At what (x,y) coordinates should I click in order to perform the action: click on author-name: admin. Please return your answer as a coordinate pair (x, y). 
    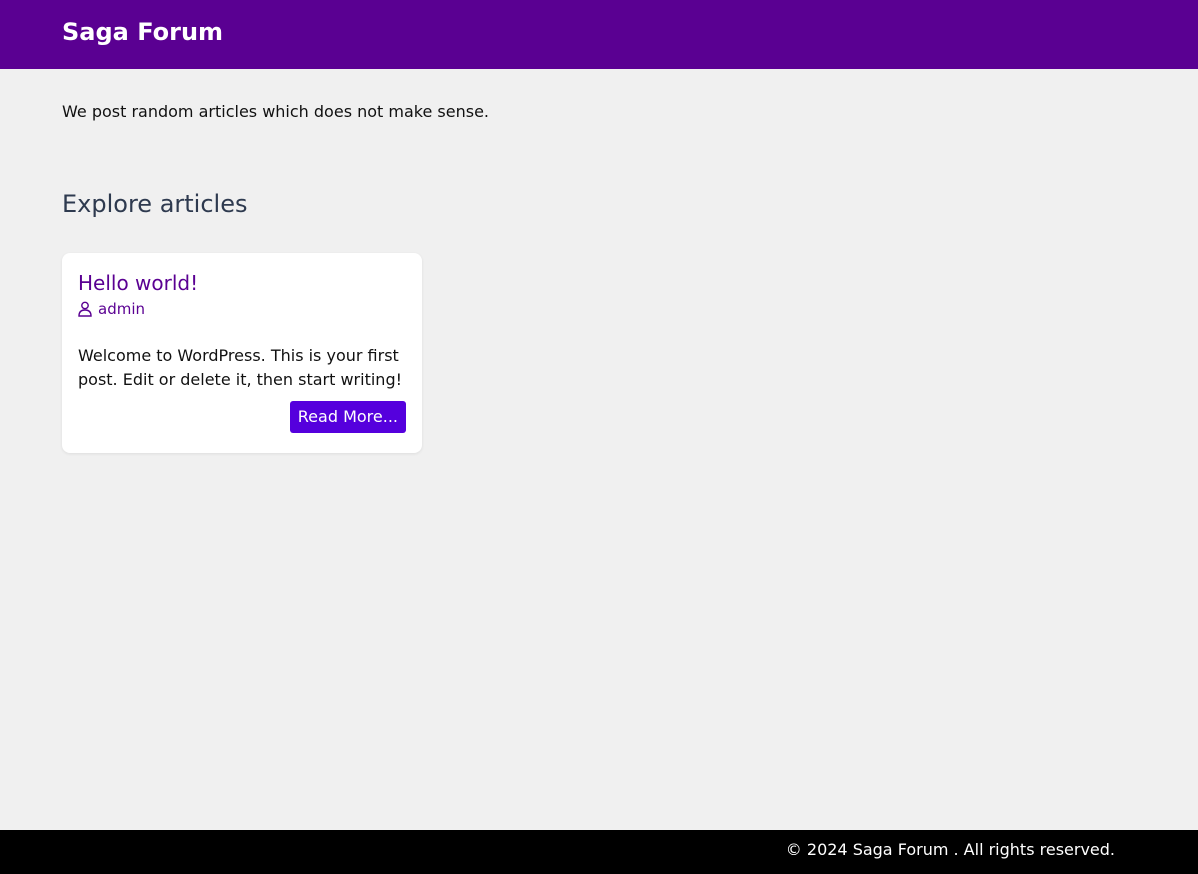
    Looking at the image, I should click on (121, 309).